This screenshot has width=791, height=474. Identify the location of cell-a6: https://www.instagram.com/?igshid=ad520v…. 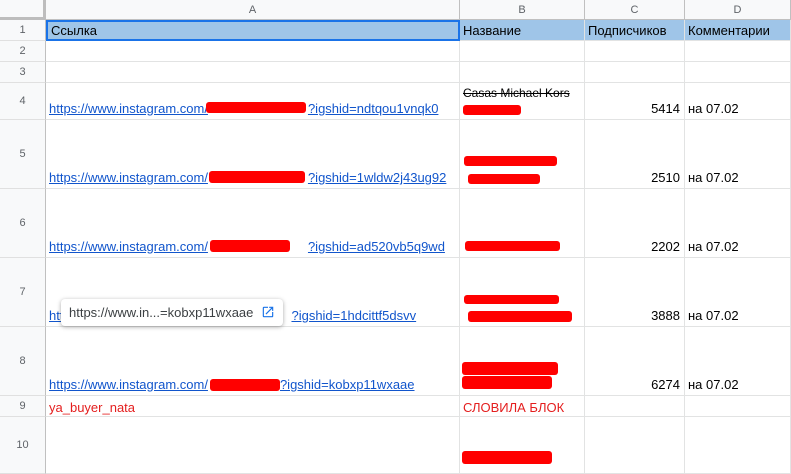
(253, 223).